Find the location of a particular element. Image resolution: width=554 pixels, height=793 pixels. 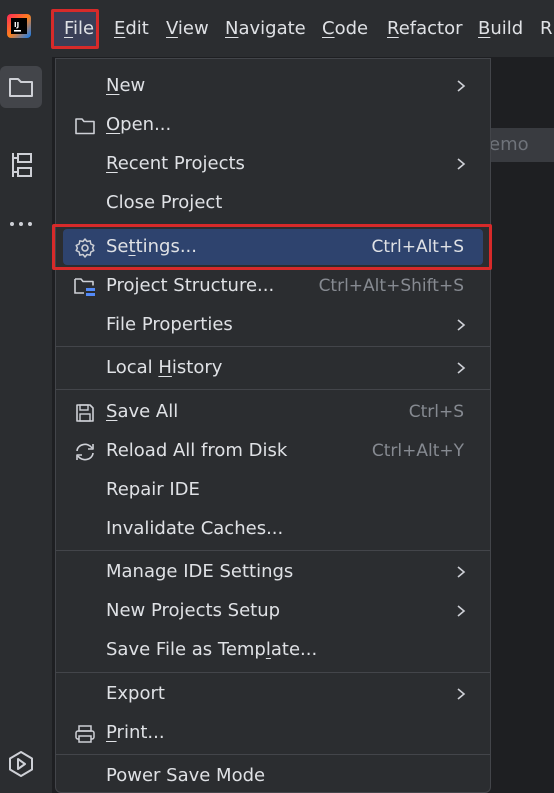

menu-item-save-all: Save All Ctrl+S is located at coordinates (273, 412).